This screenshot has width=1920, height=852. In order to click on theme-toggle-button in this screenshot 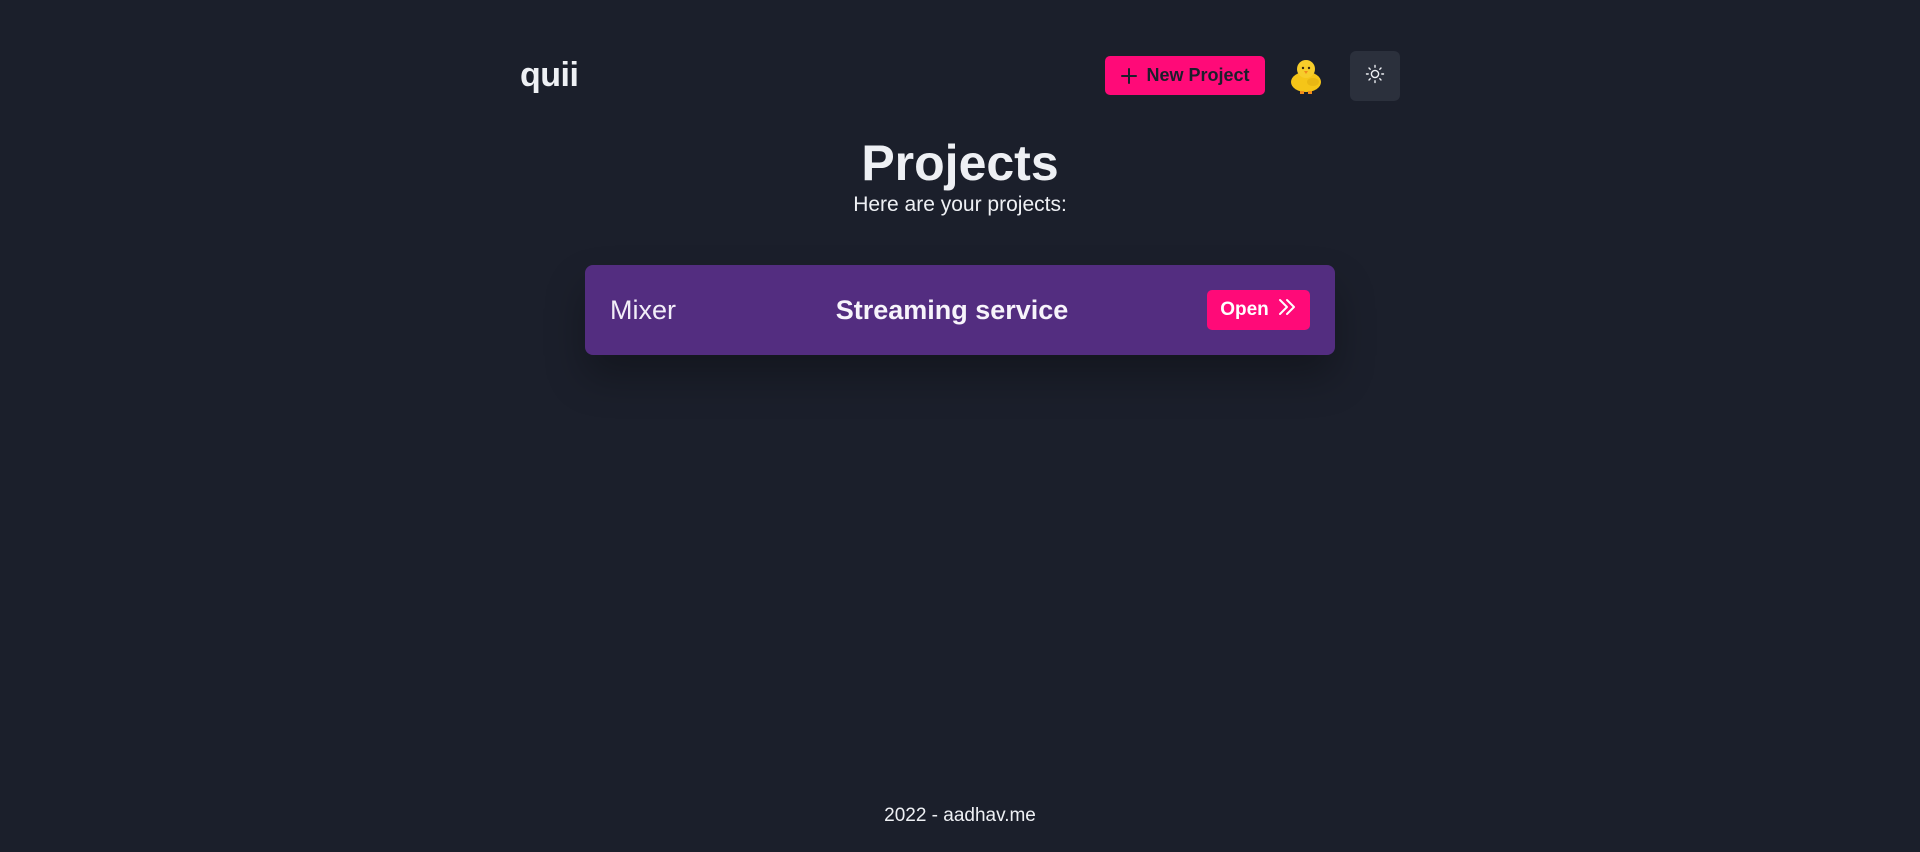, I will do `click(1375, 76)`.